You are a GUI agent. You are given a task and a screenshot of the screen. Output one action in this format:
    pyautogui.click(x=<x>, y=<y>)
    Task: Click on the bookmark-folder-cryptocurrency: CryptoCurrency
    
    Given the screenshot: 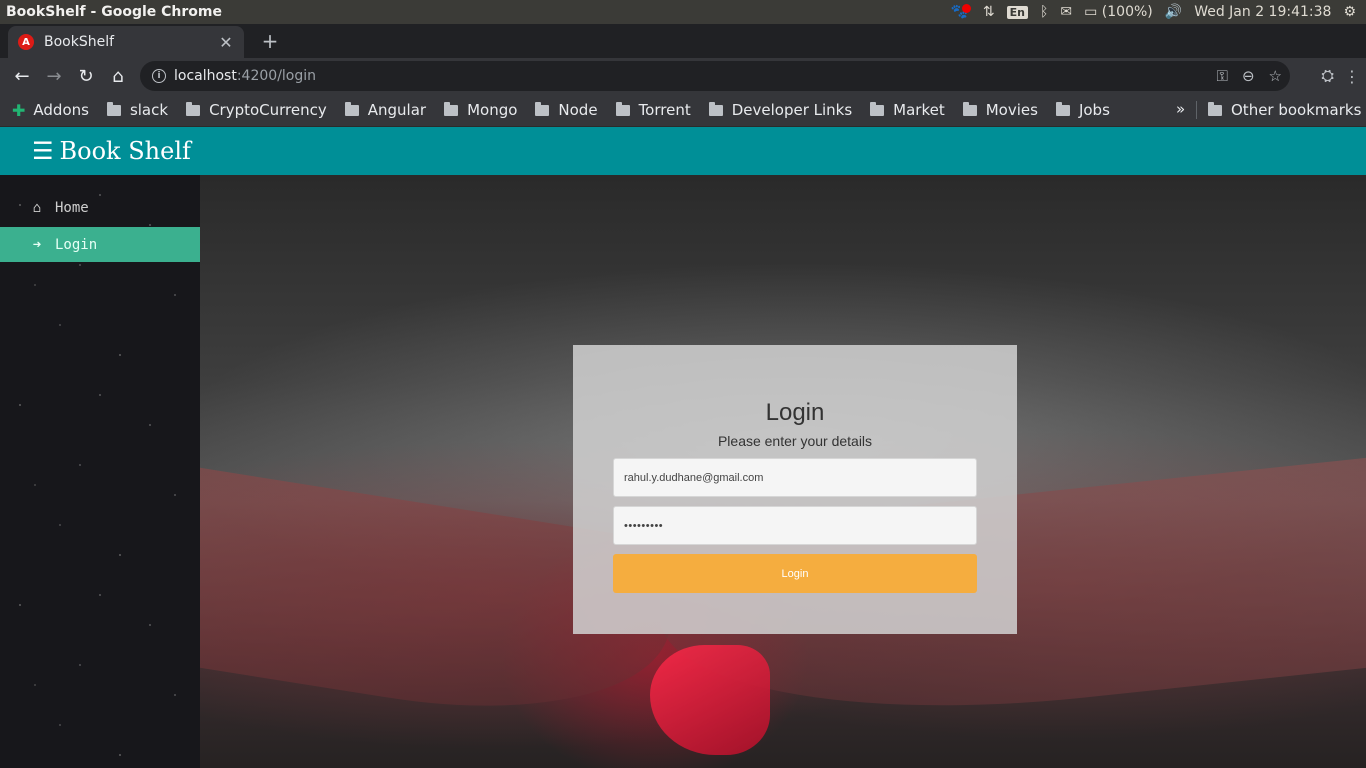 What is the action you would take?
    pyautogui.click(x=256, y=110)
    